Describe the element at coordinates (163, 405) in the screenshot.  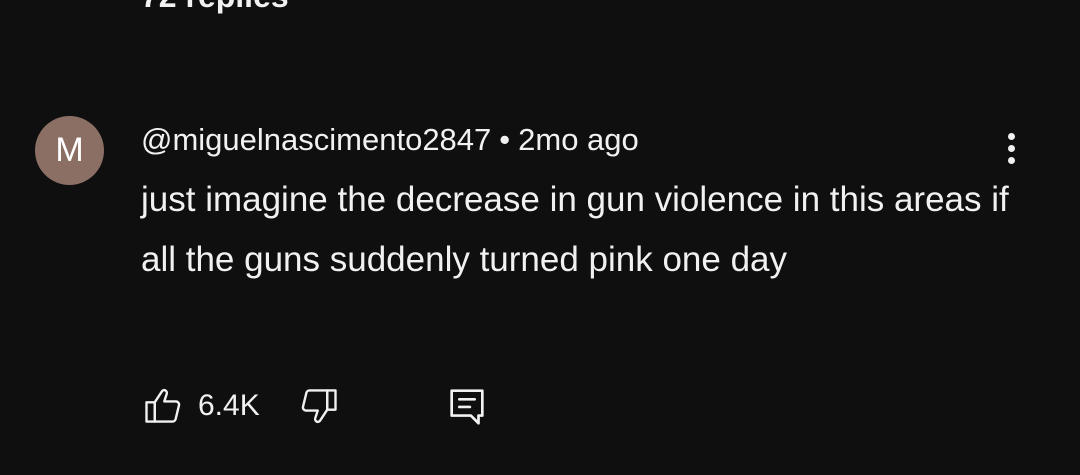
I see `thumbs-up-icon` at that location.